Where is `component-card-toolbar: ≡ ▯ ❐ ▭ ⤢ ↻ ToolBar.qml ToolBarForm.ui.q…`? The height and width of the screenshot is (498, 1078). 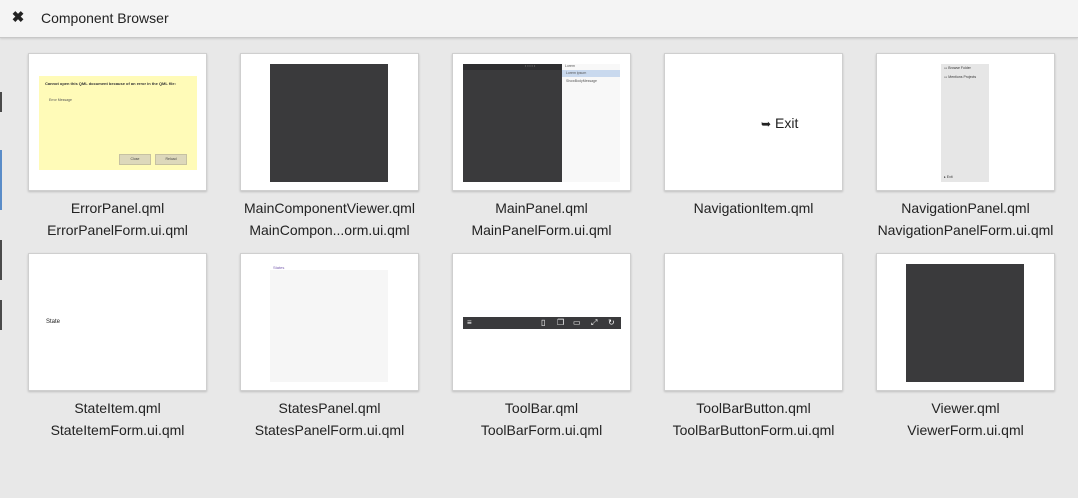
component-card-toolbar: ≡ ▯ ❐ ▭ ⤢ ↻ ToolBar.qml ToolBarForm.ui.q… is located at coordinates (541, 347).